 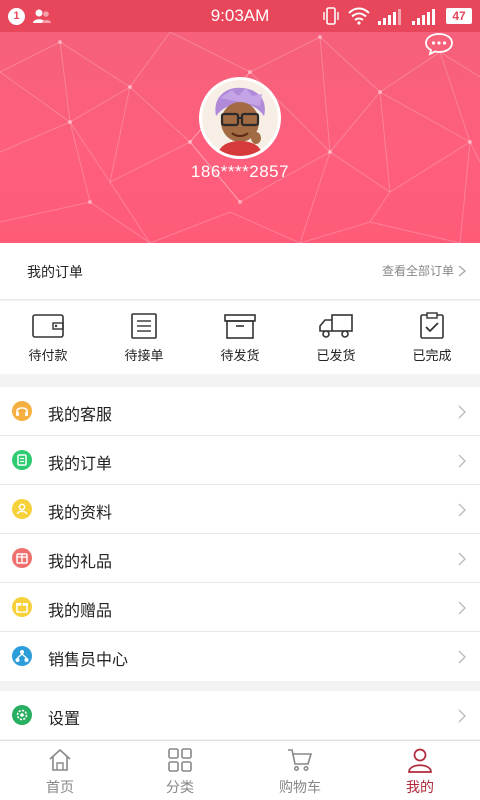 I want to click on order-status-shipped: 已发货, so click(x=336, y=337).